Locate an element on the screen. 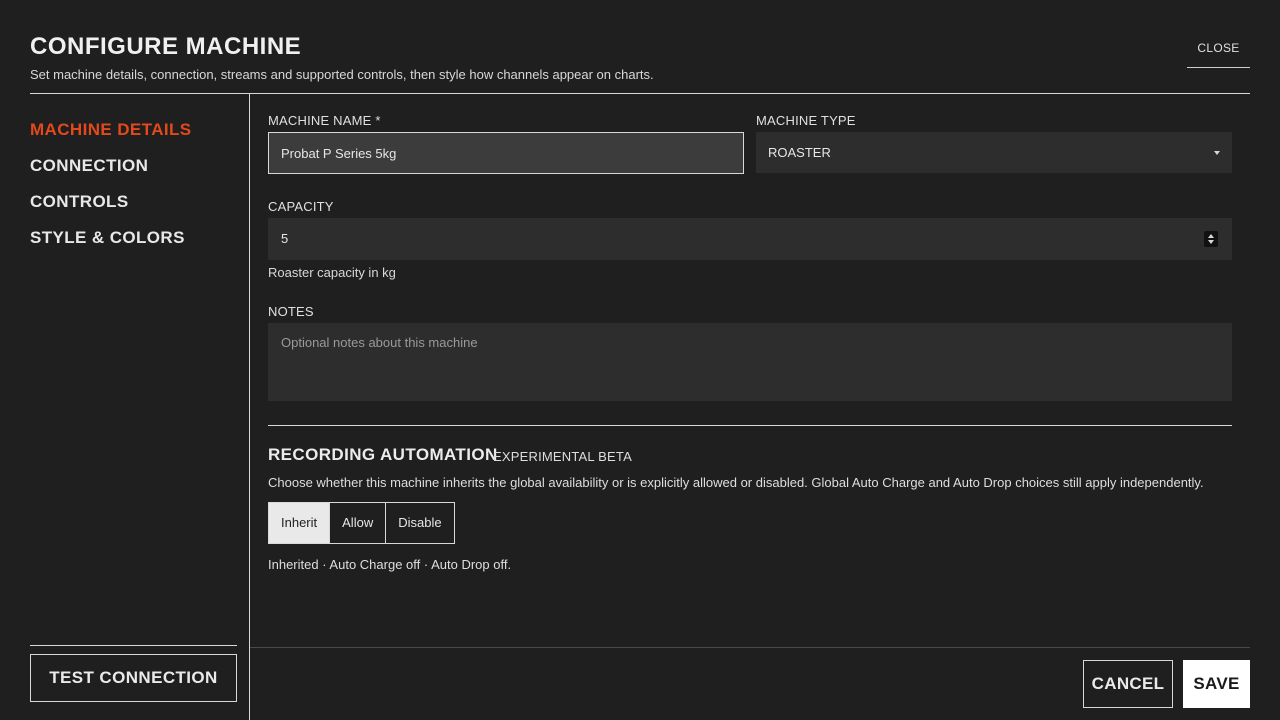  sidebar-item-controls: CONTROLS is located at coordinates (111, 208).